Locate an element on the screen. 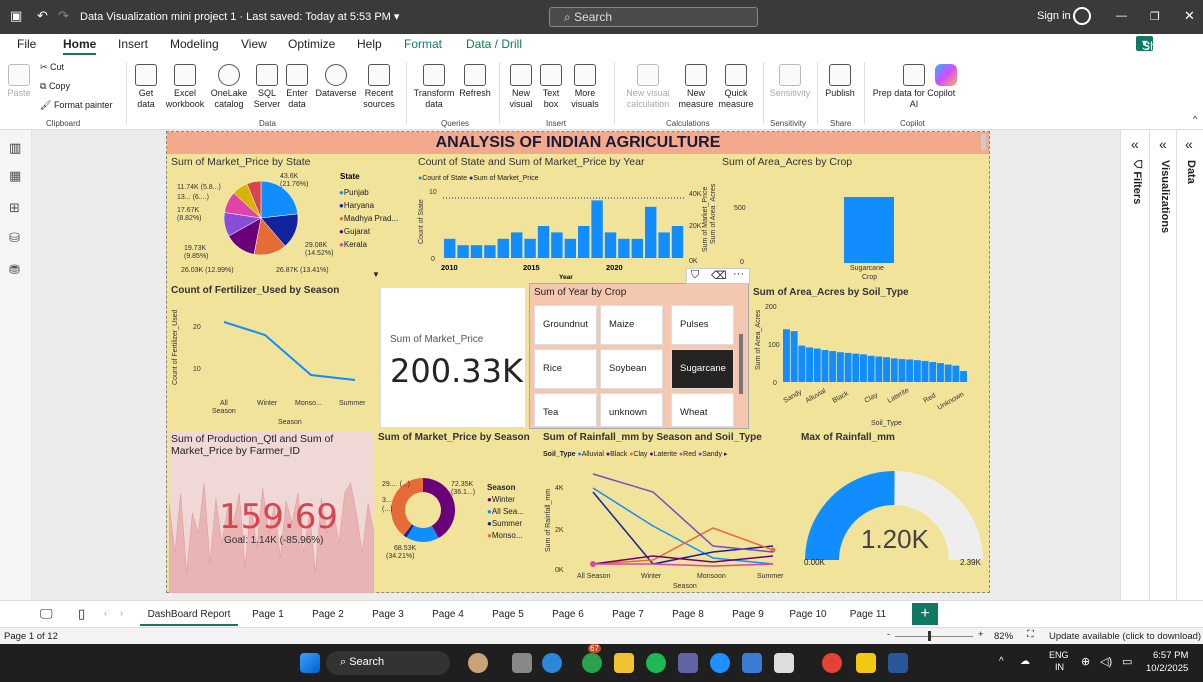 This screenshot has width=1203, height=682. collapse-filters-icon: « is located at coordinates (1135, 144).